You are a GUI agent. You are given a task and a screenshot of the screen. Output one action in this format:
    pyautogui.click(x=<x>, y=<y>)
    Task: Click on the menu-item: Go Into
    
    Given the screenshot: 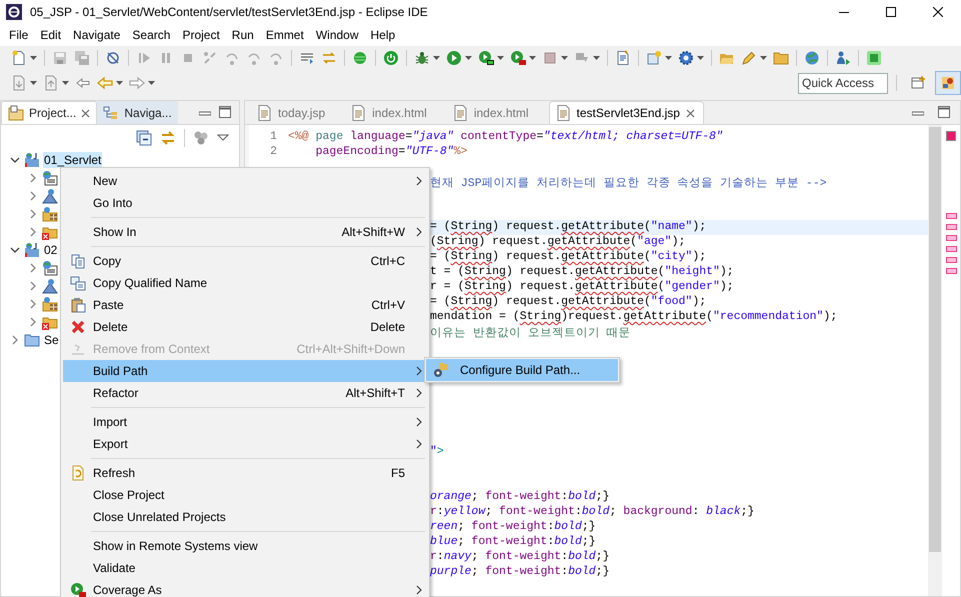 What is the action you would take?
    pyautogui.click(x=245, y=203)
    